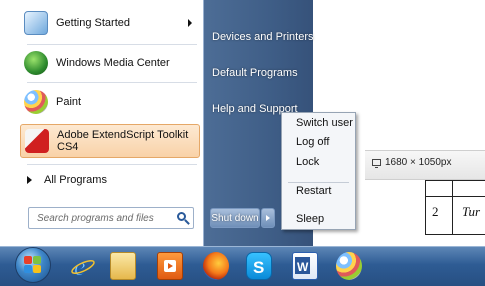 The height and width of the screenshot is (286, 485). What do you see at coordinates (263, 37) in the screenshot?
I see `menu-item-devices-and-printers: Devices and Printers` at bounding box center [263, 37].